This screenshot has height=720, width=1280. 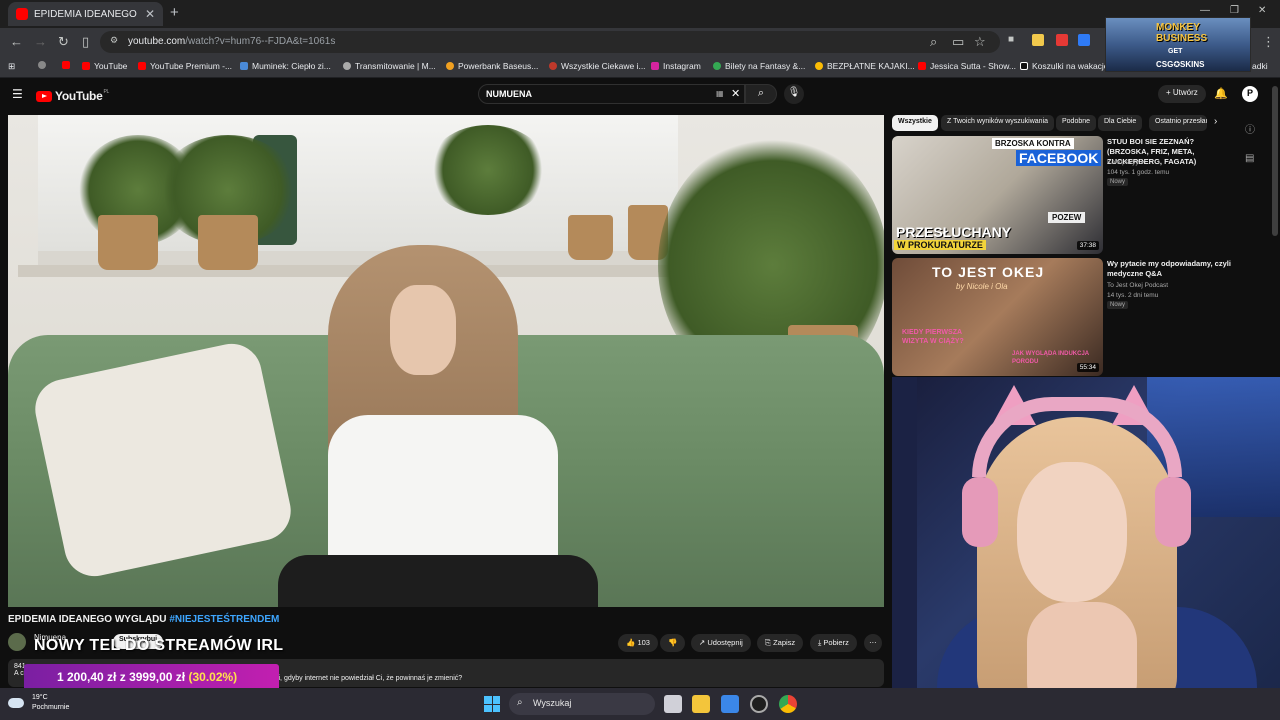 I want to click on browser-tab: EPIDEMIA IDEANEGO WYGLĄDU ✕, so click(x=85, y=14).